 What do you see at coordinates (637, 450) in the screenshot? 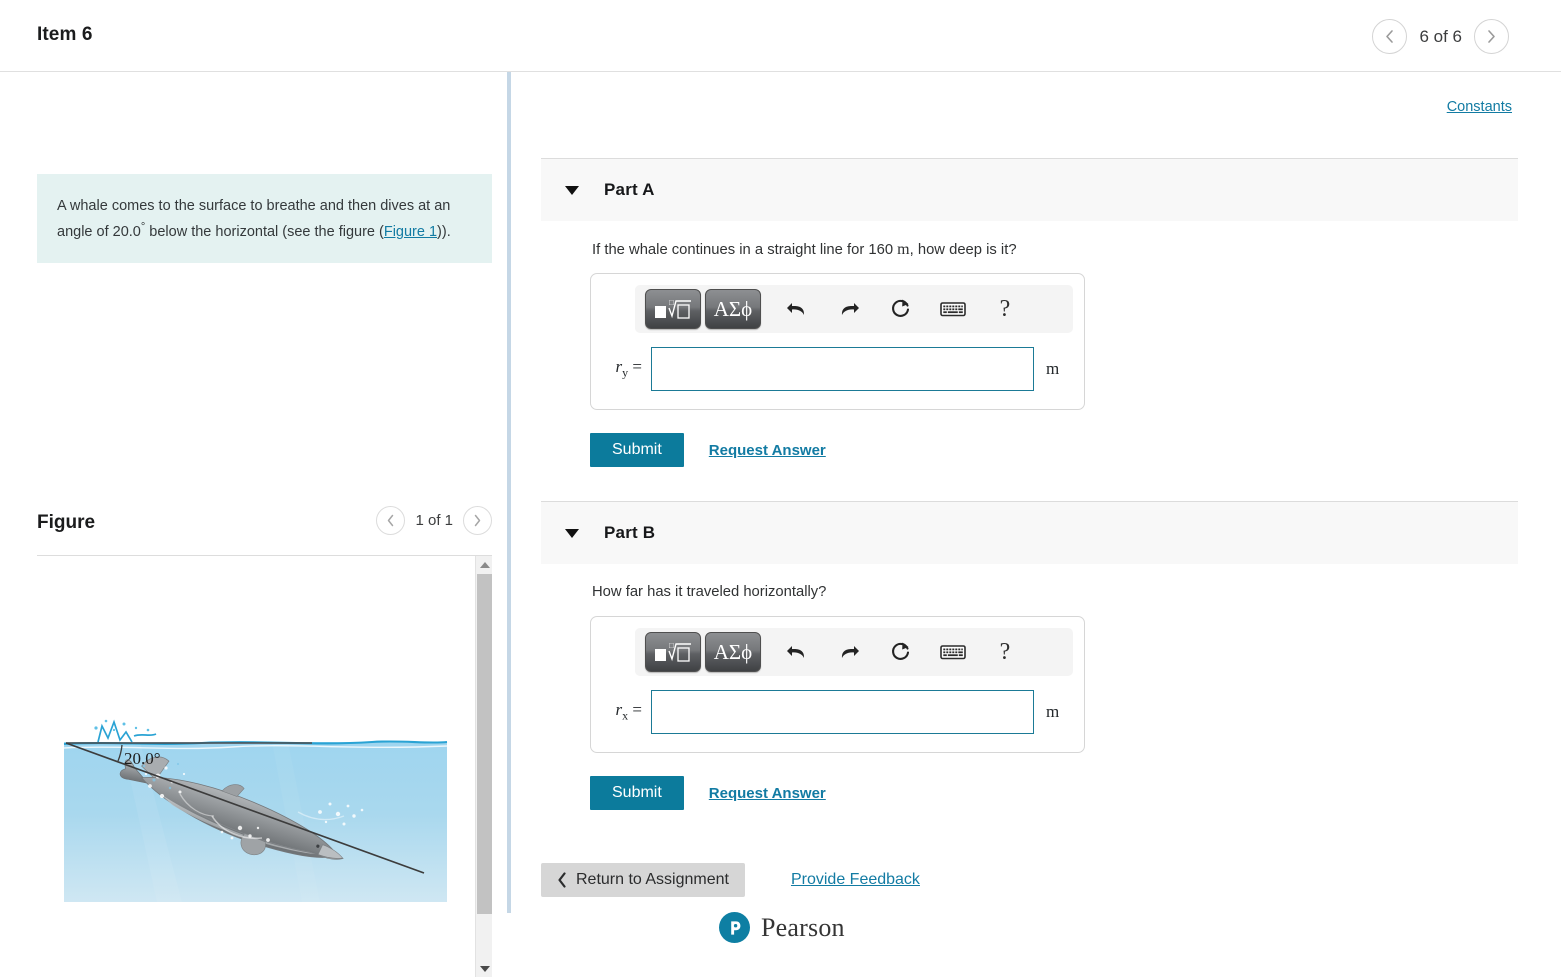
I see `part-a-submit-button: Submit` at bounding box center [637, 450].